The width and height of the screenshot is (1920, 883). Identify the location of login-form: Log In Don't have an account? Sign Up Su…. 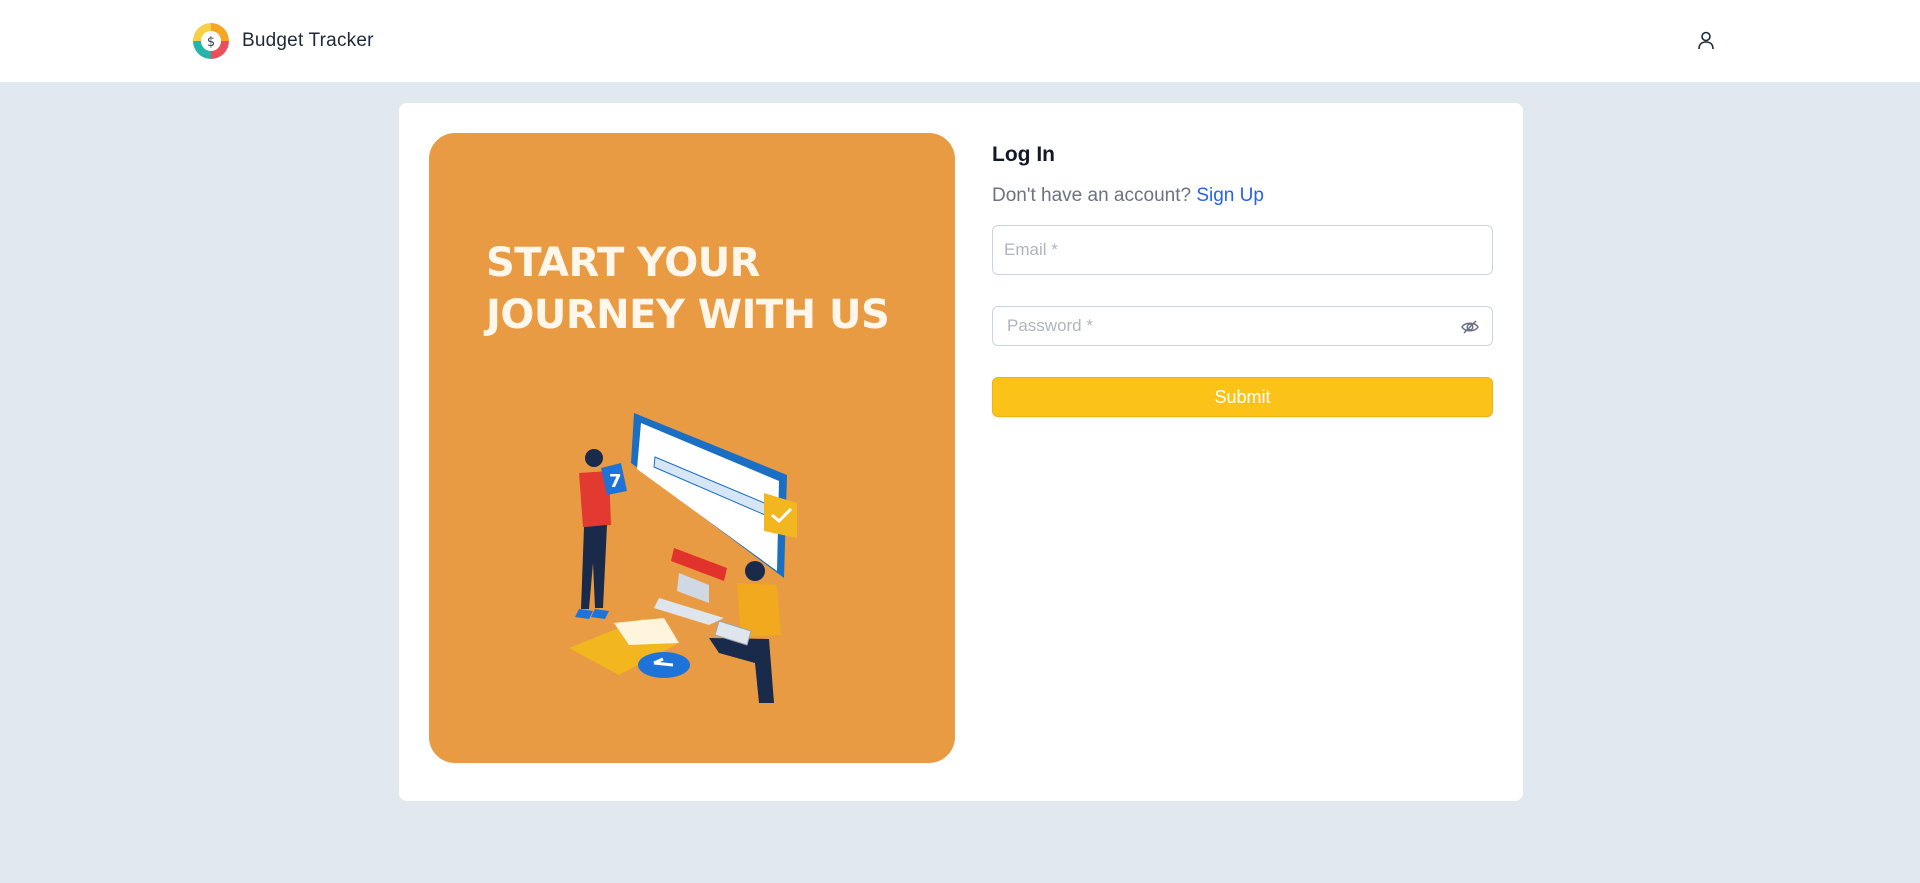
(1242, 280).